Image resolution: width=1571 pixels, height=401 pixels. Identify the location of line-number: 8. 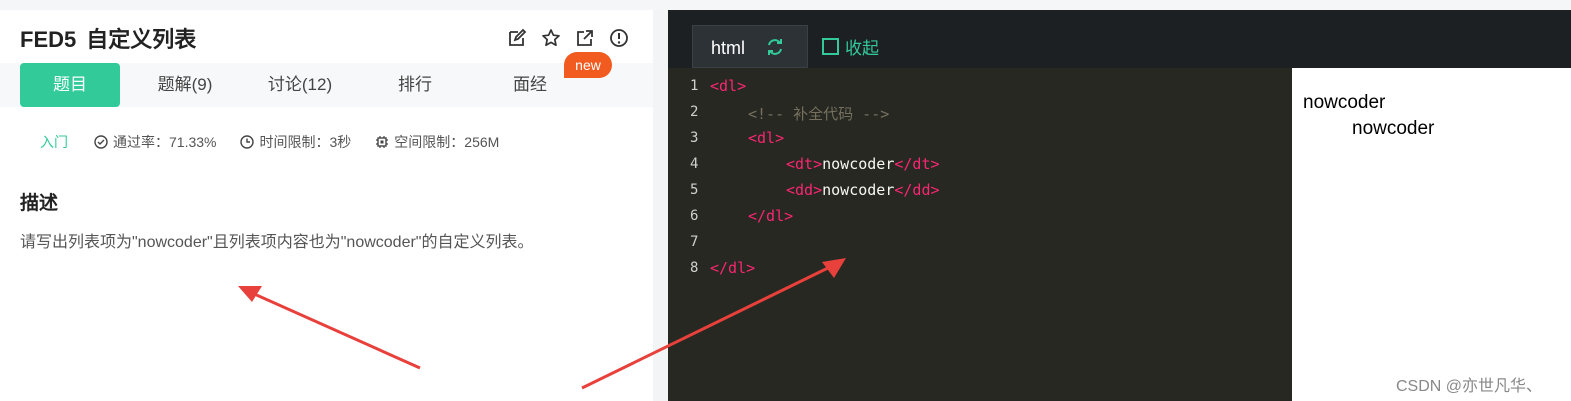
(694, 268).